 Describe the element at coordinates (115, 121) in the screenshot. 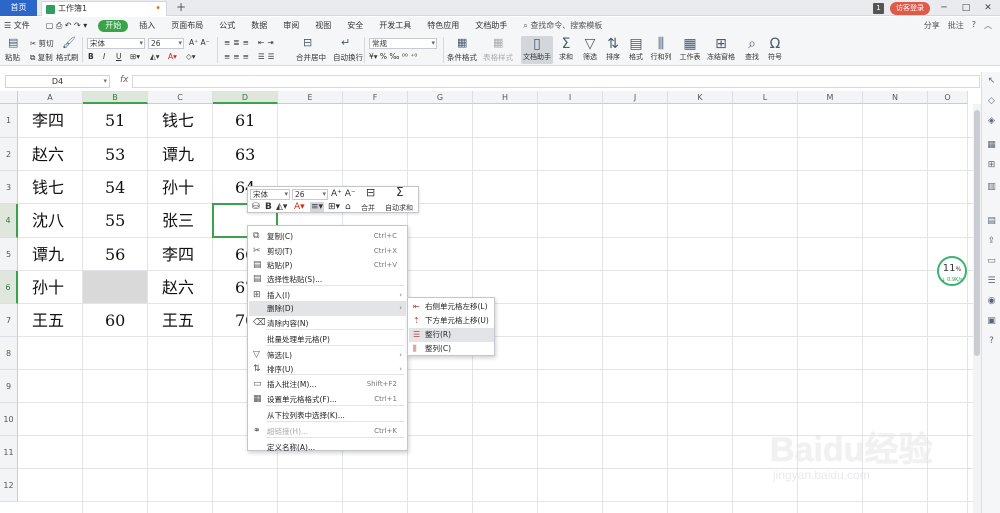

I see `cell-b1: 51` at that location.